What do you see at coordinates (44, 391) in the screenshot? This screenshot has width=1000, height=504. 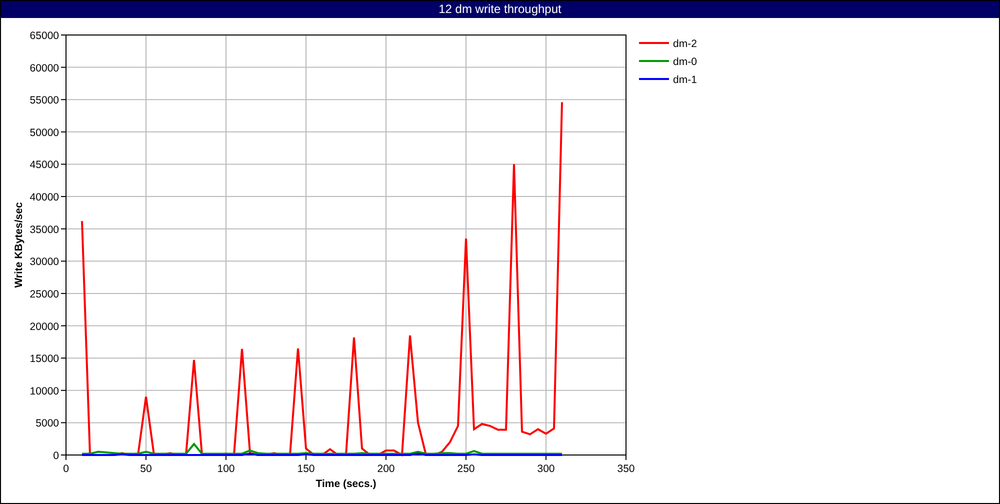 I see `y-tick-label: 10000` at bounding box center [44, 391].